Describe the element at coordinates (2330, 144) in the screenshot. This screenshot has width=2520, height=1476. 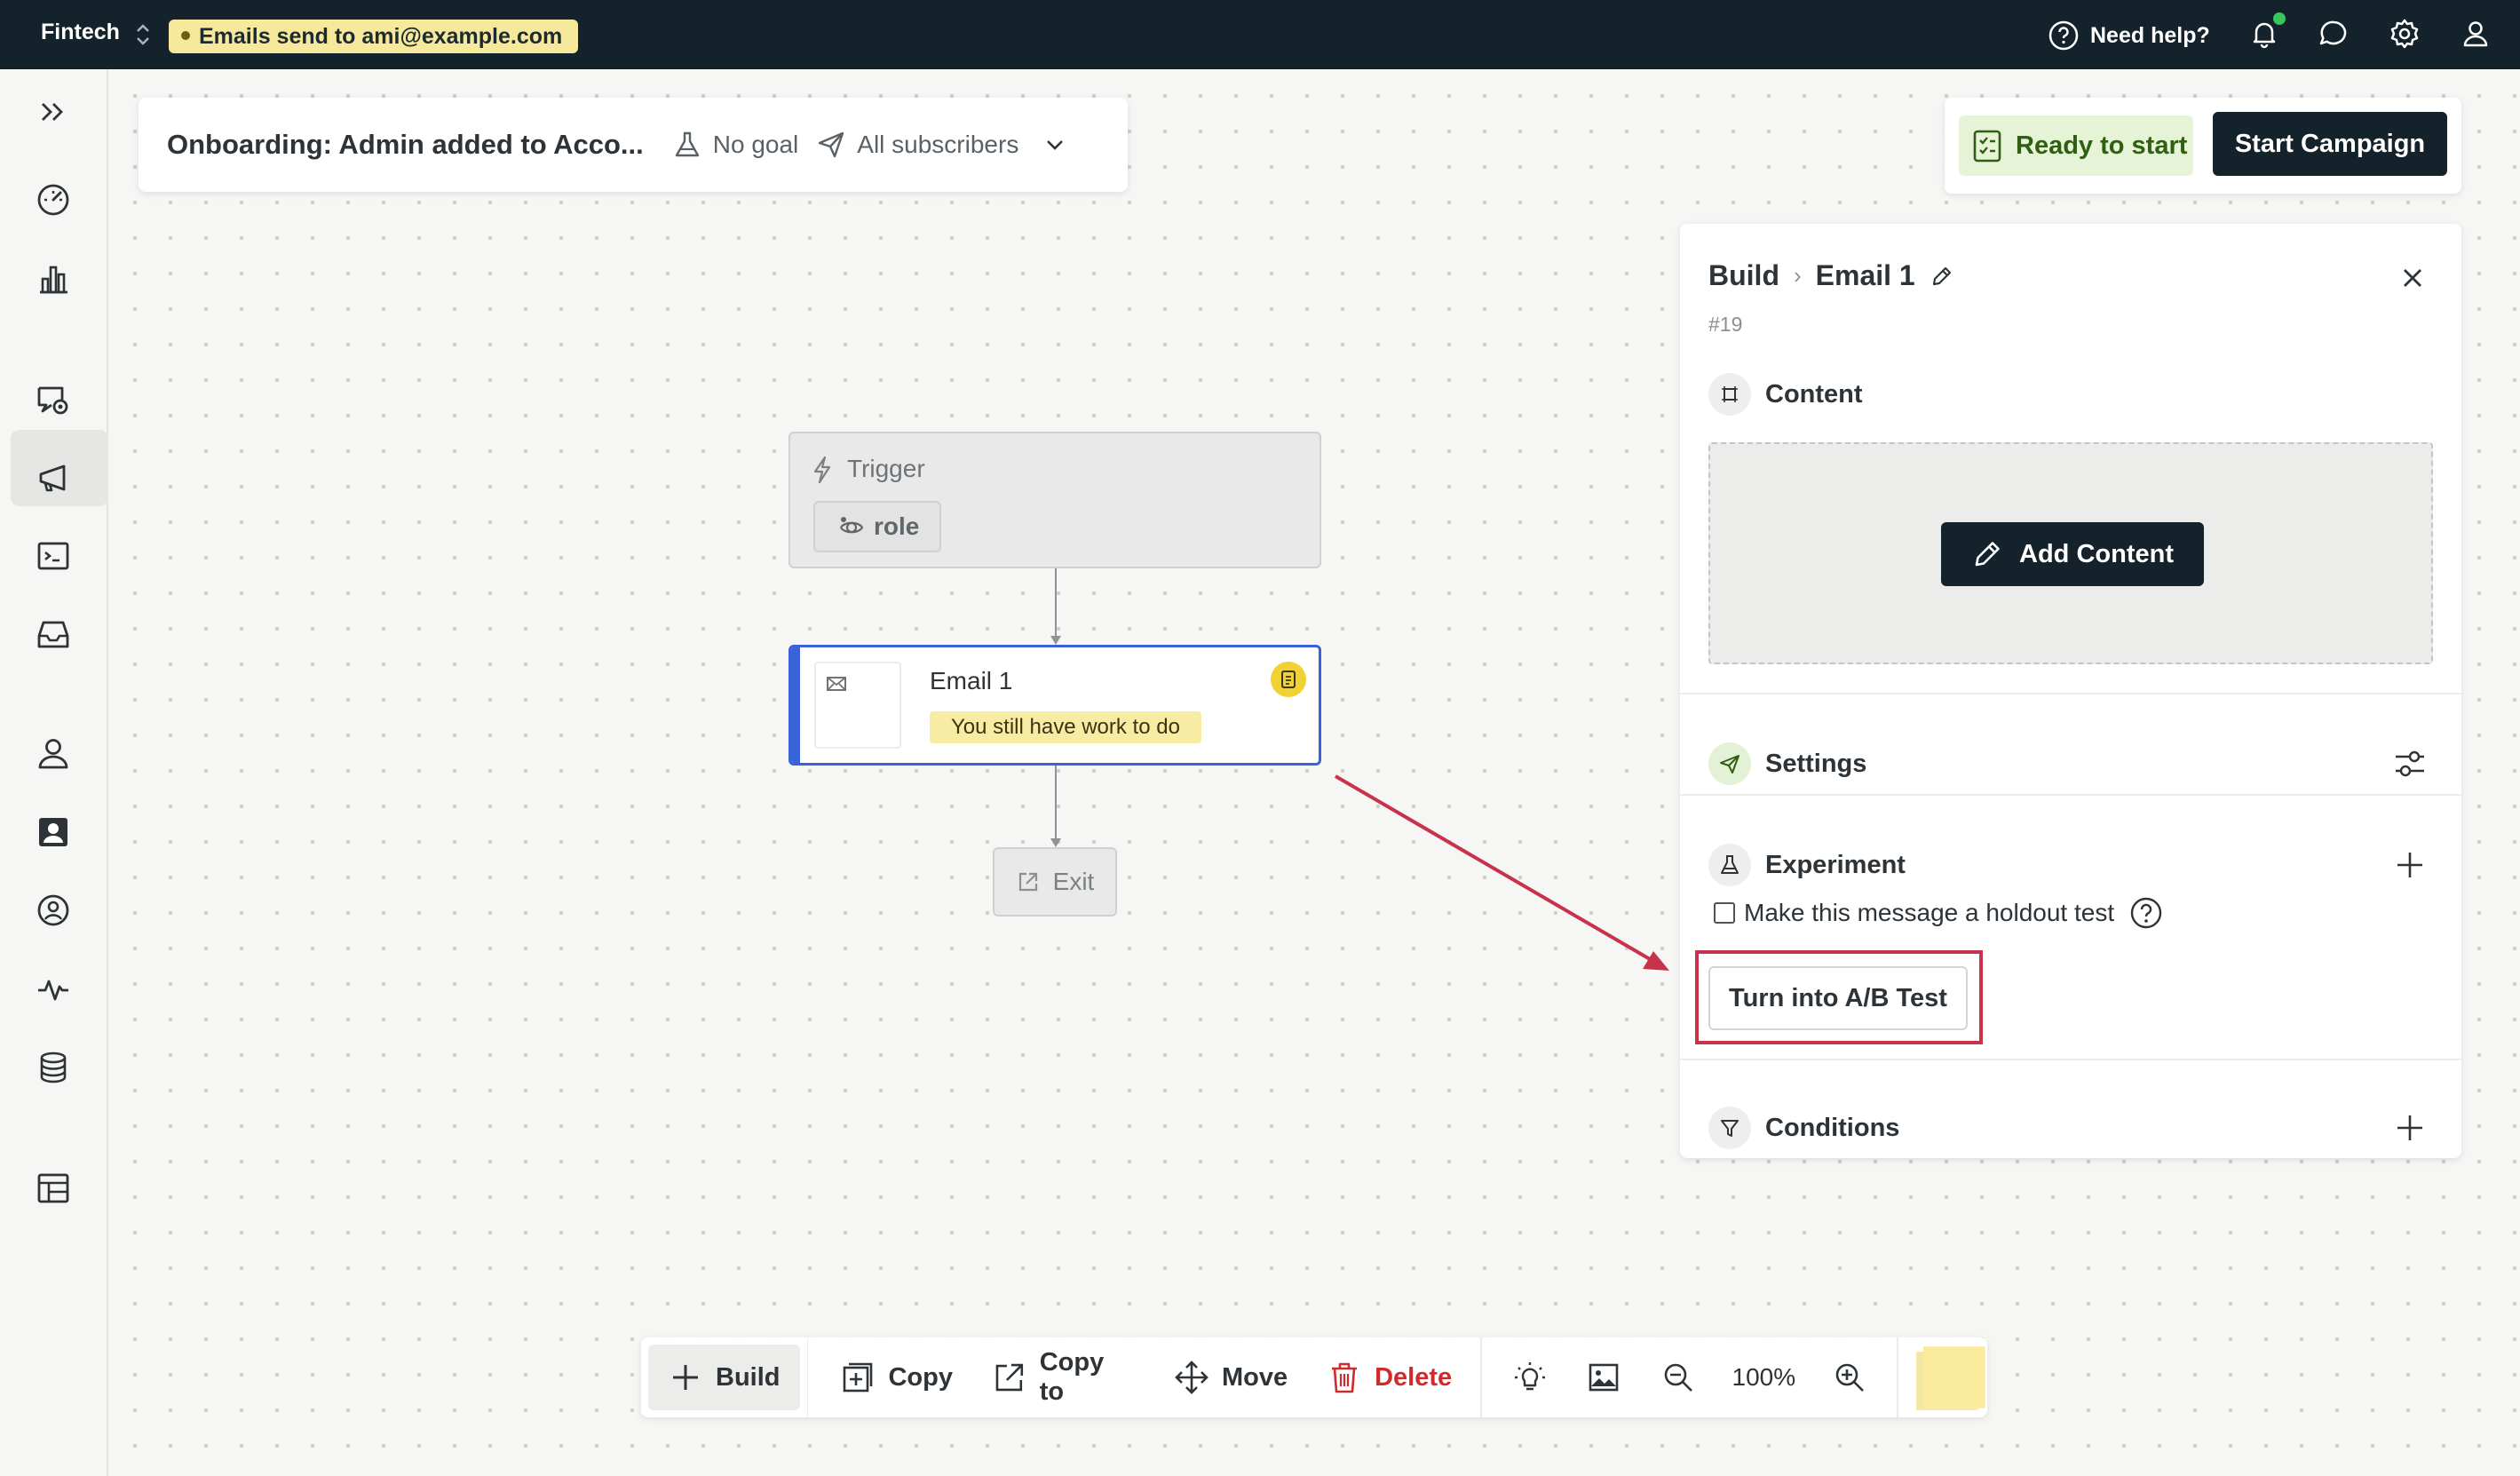
I see `start-campaign-button: Start Campaign` at that location.